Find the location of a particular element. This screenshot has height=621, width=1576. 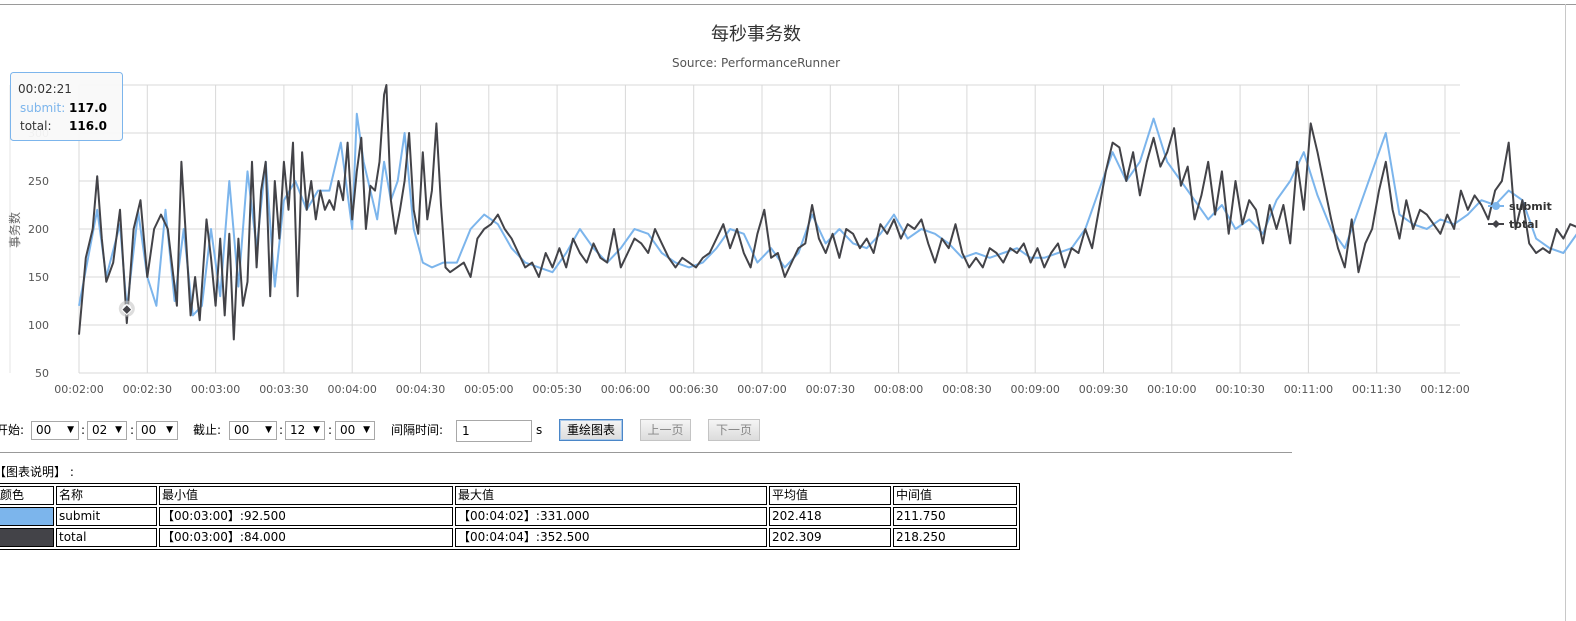

tooltip-label-total: total: is located at coordinates (35, 126).